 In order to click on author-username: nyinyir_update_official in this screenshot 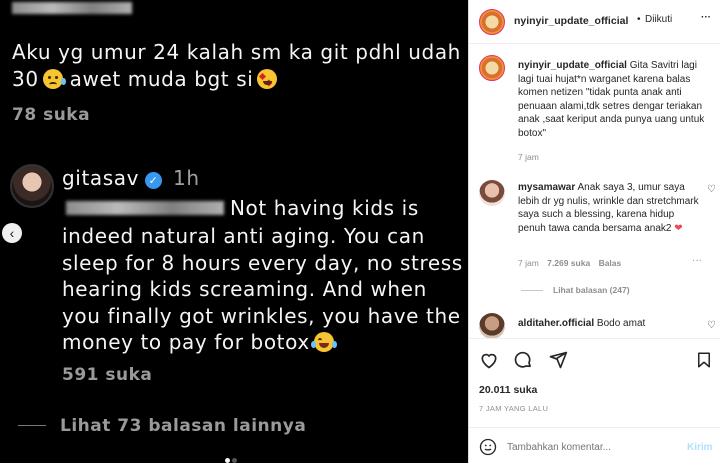, I will do `click(571, 21)`.